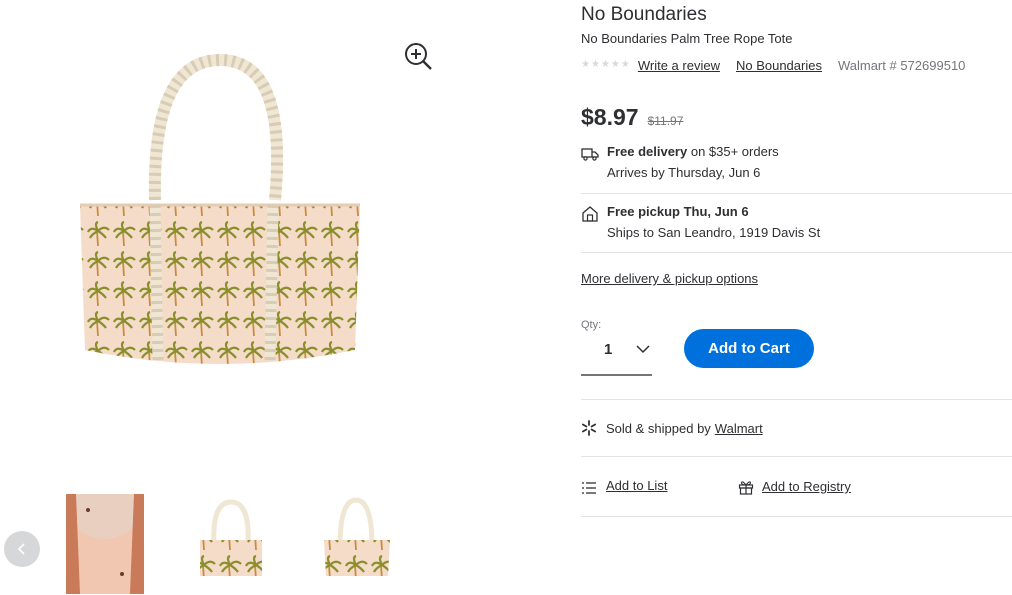  I want to click on seller-prefix: Sold & shipped by, so click(658, 428).